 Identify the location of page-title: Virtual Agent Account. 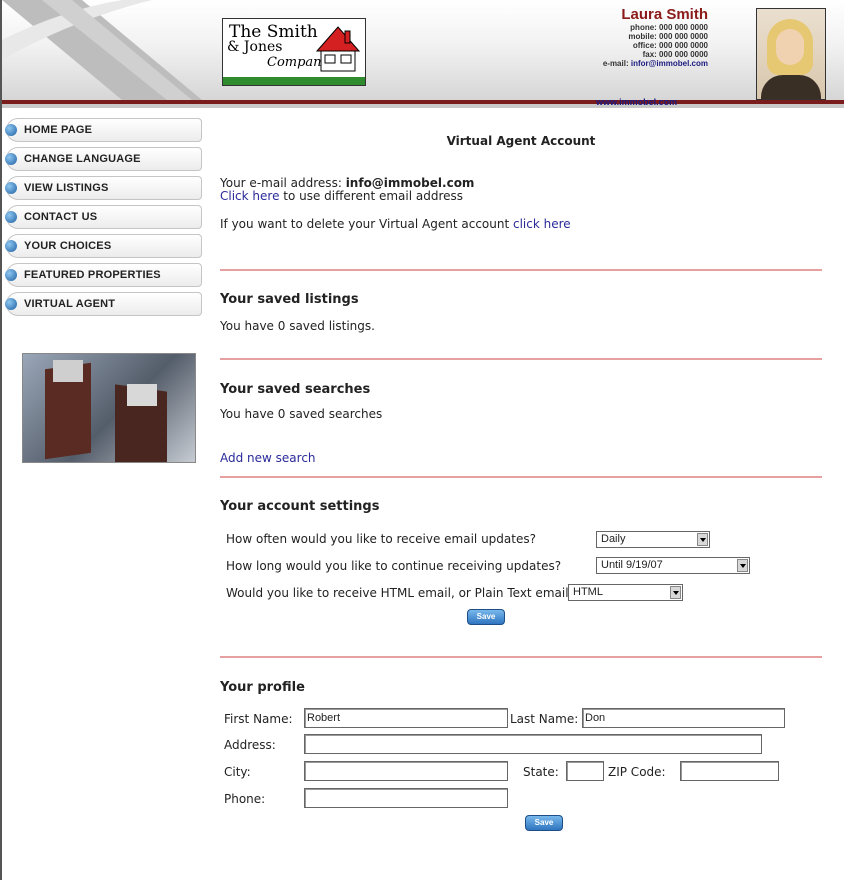
(521, 141).